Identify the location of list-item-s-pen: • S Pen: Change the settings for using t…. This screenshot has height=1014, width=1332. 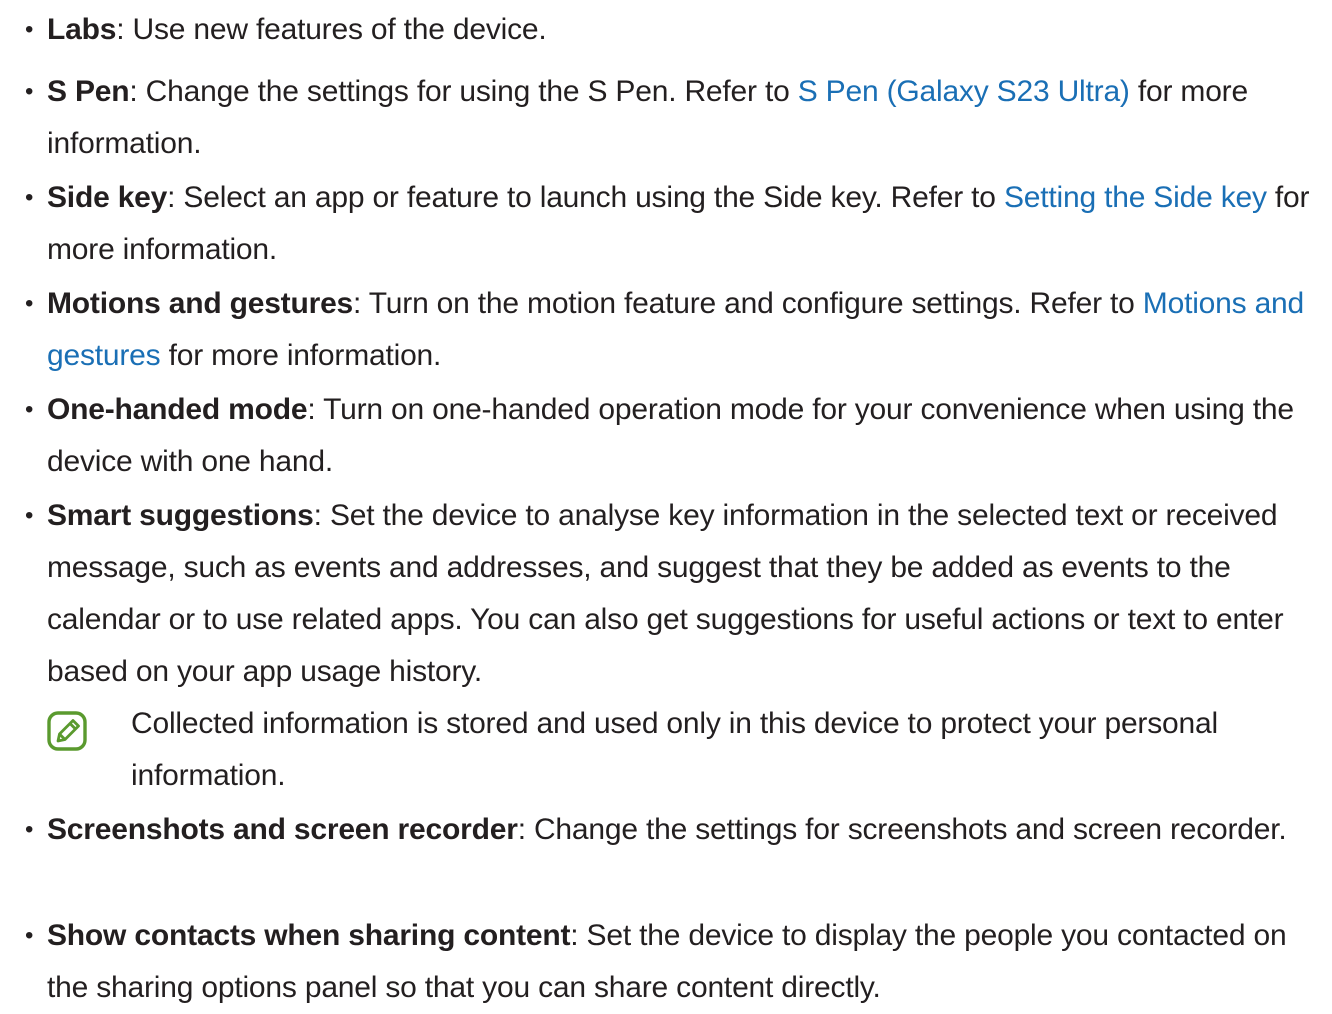
(665, 118).